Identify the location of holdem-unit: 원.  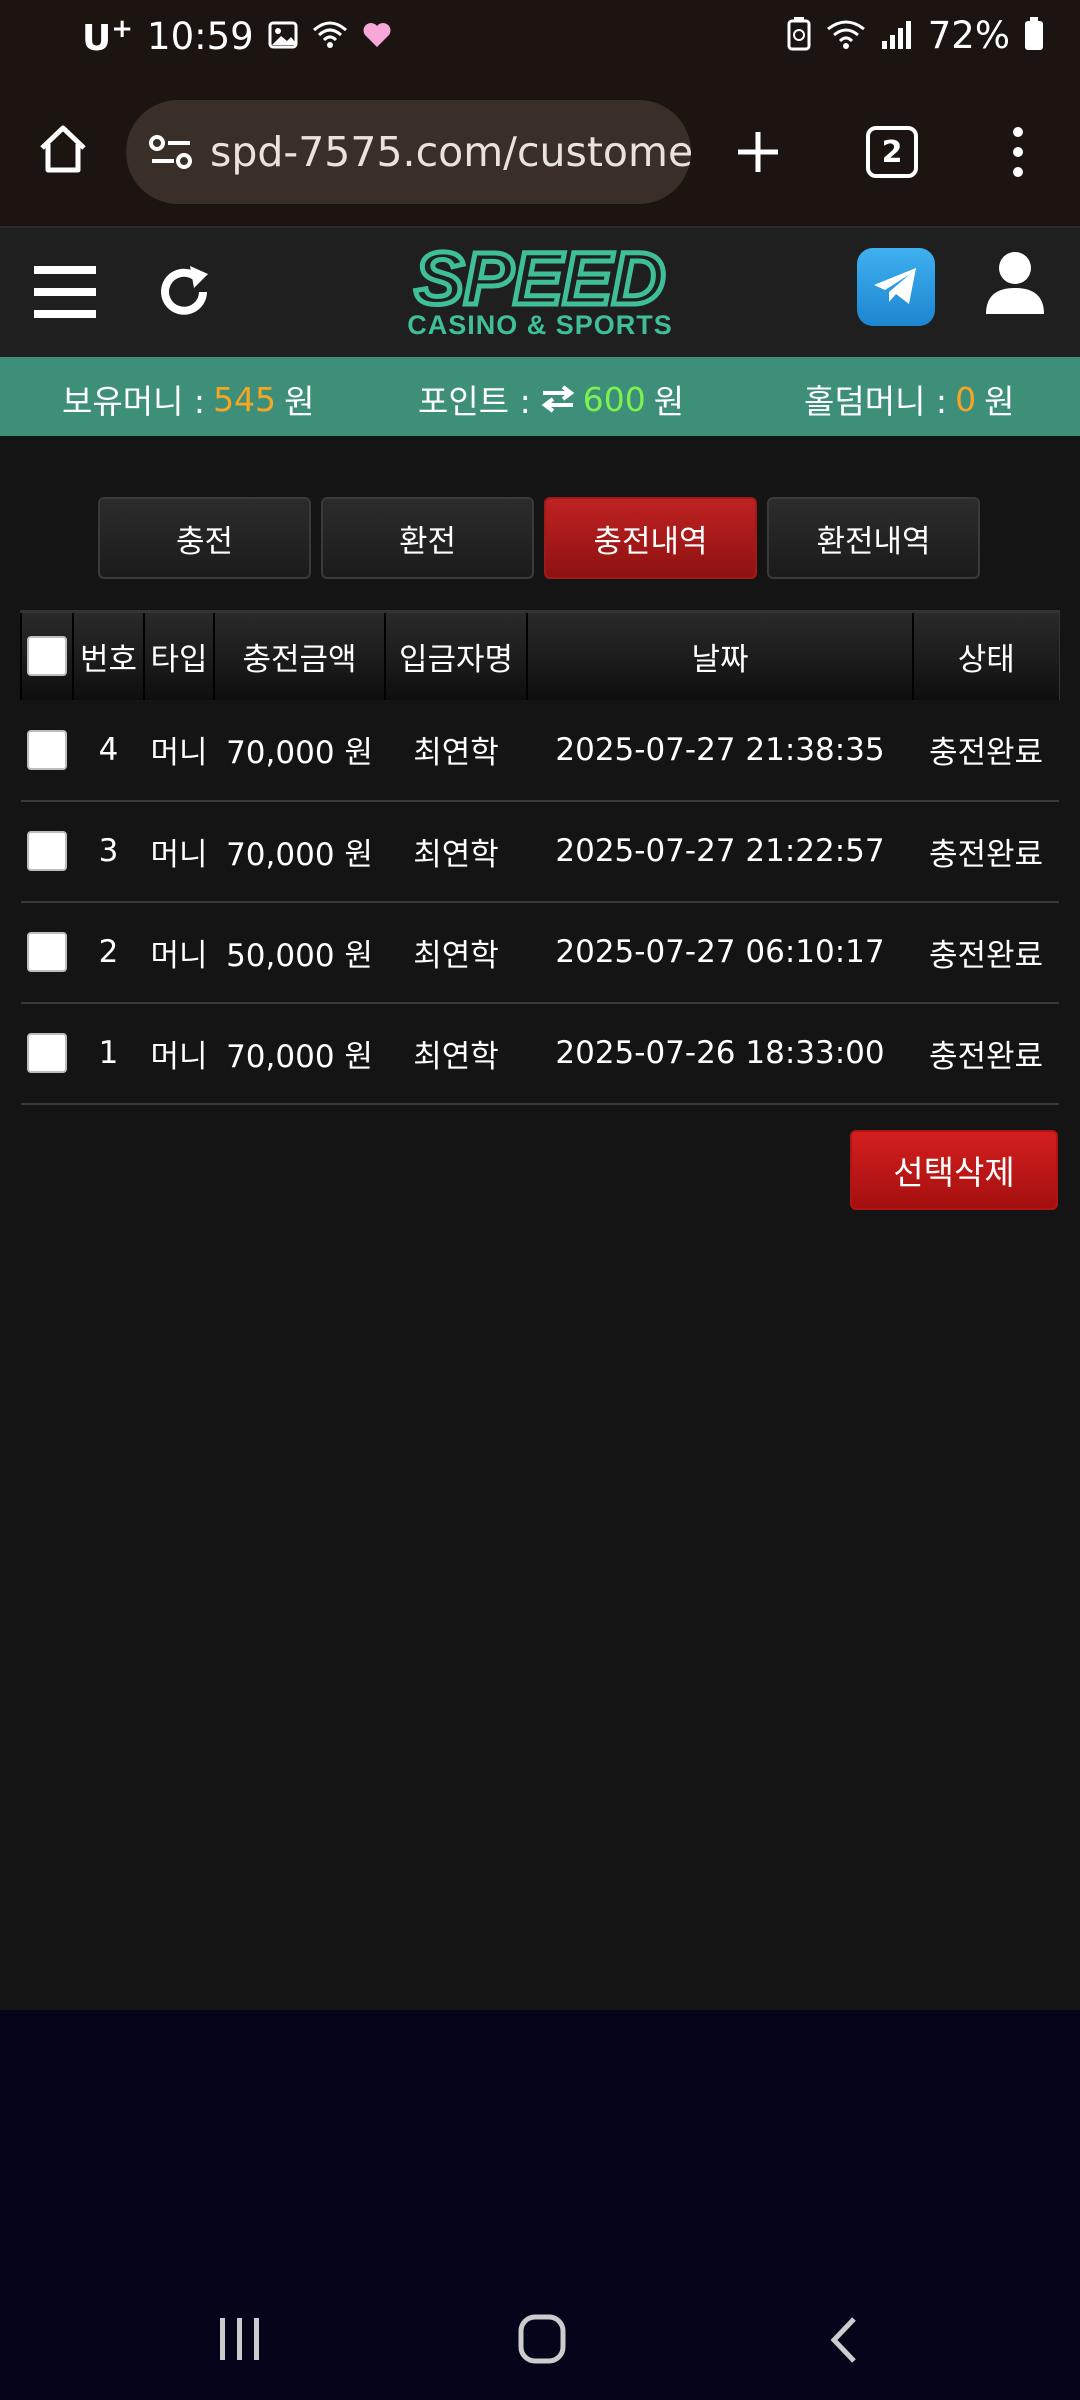
(999, 401).